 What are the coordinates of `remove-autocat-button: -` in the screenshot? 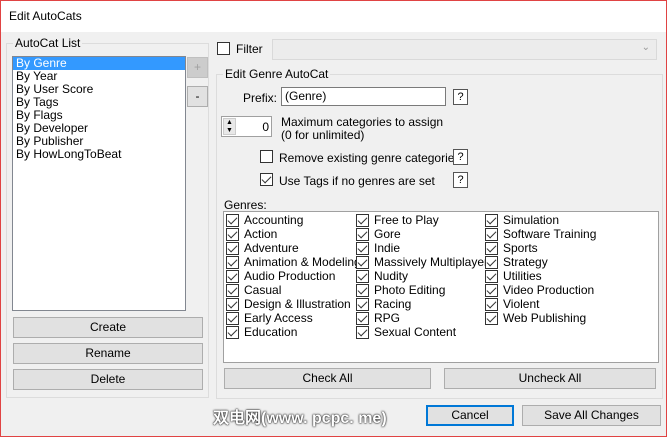 It's located at (197, 96).